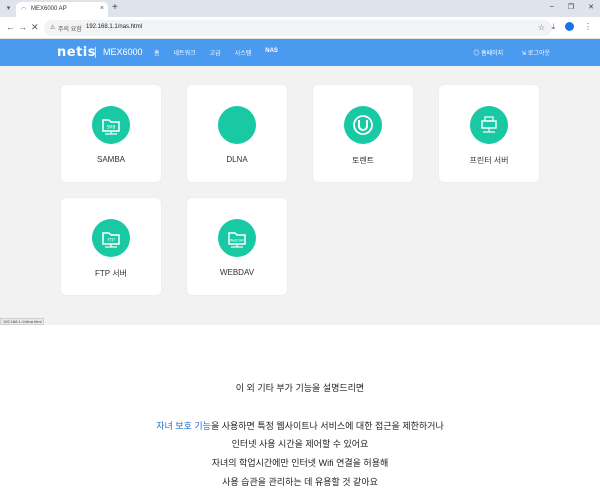  What do you see at coordinates (22, 27) in the screenshot?
I see `forward-icon: →` at bounding box center [22, 27].